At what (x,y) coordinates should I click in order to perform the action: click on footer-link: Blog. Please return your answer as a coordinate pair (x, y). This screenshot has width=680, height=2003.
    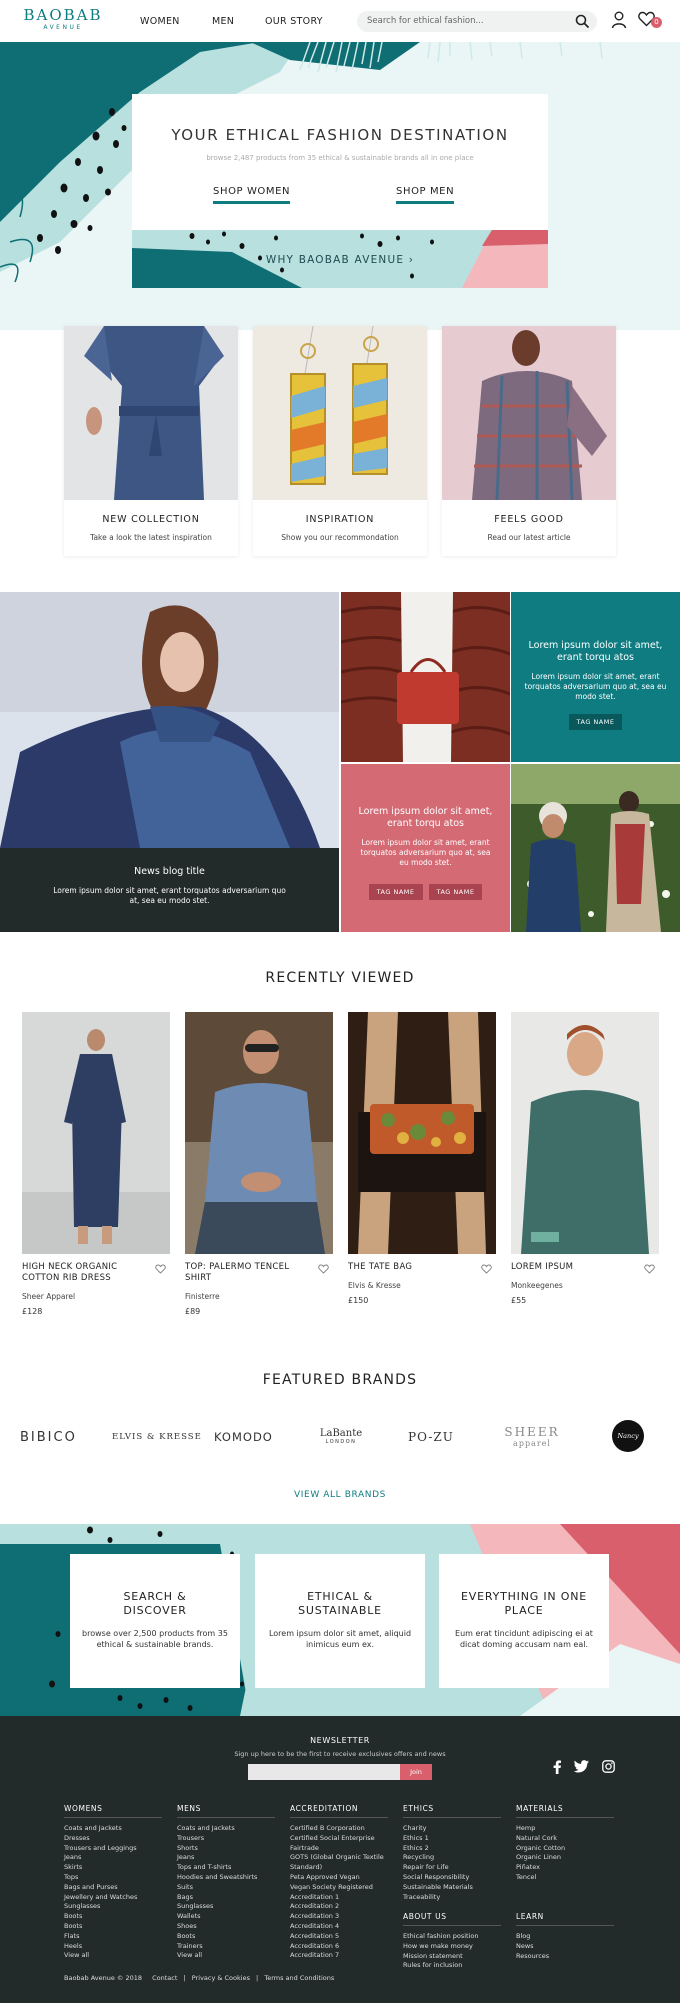
    Looking at the image, I should click on (565, 1937).